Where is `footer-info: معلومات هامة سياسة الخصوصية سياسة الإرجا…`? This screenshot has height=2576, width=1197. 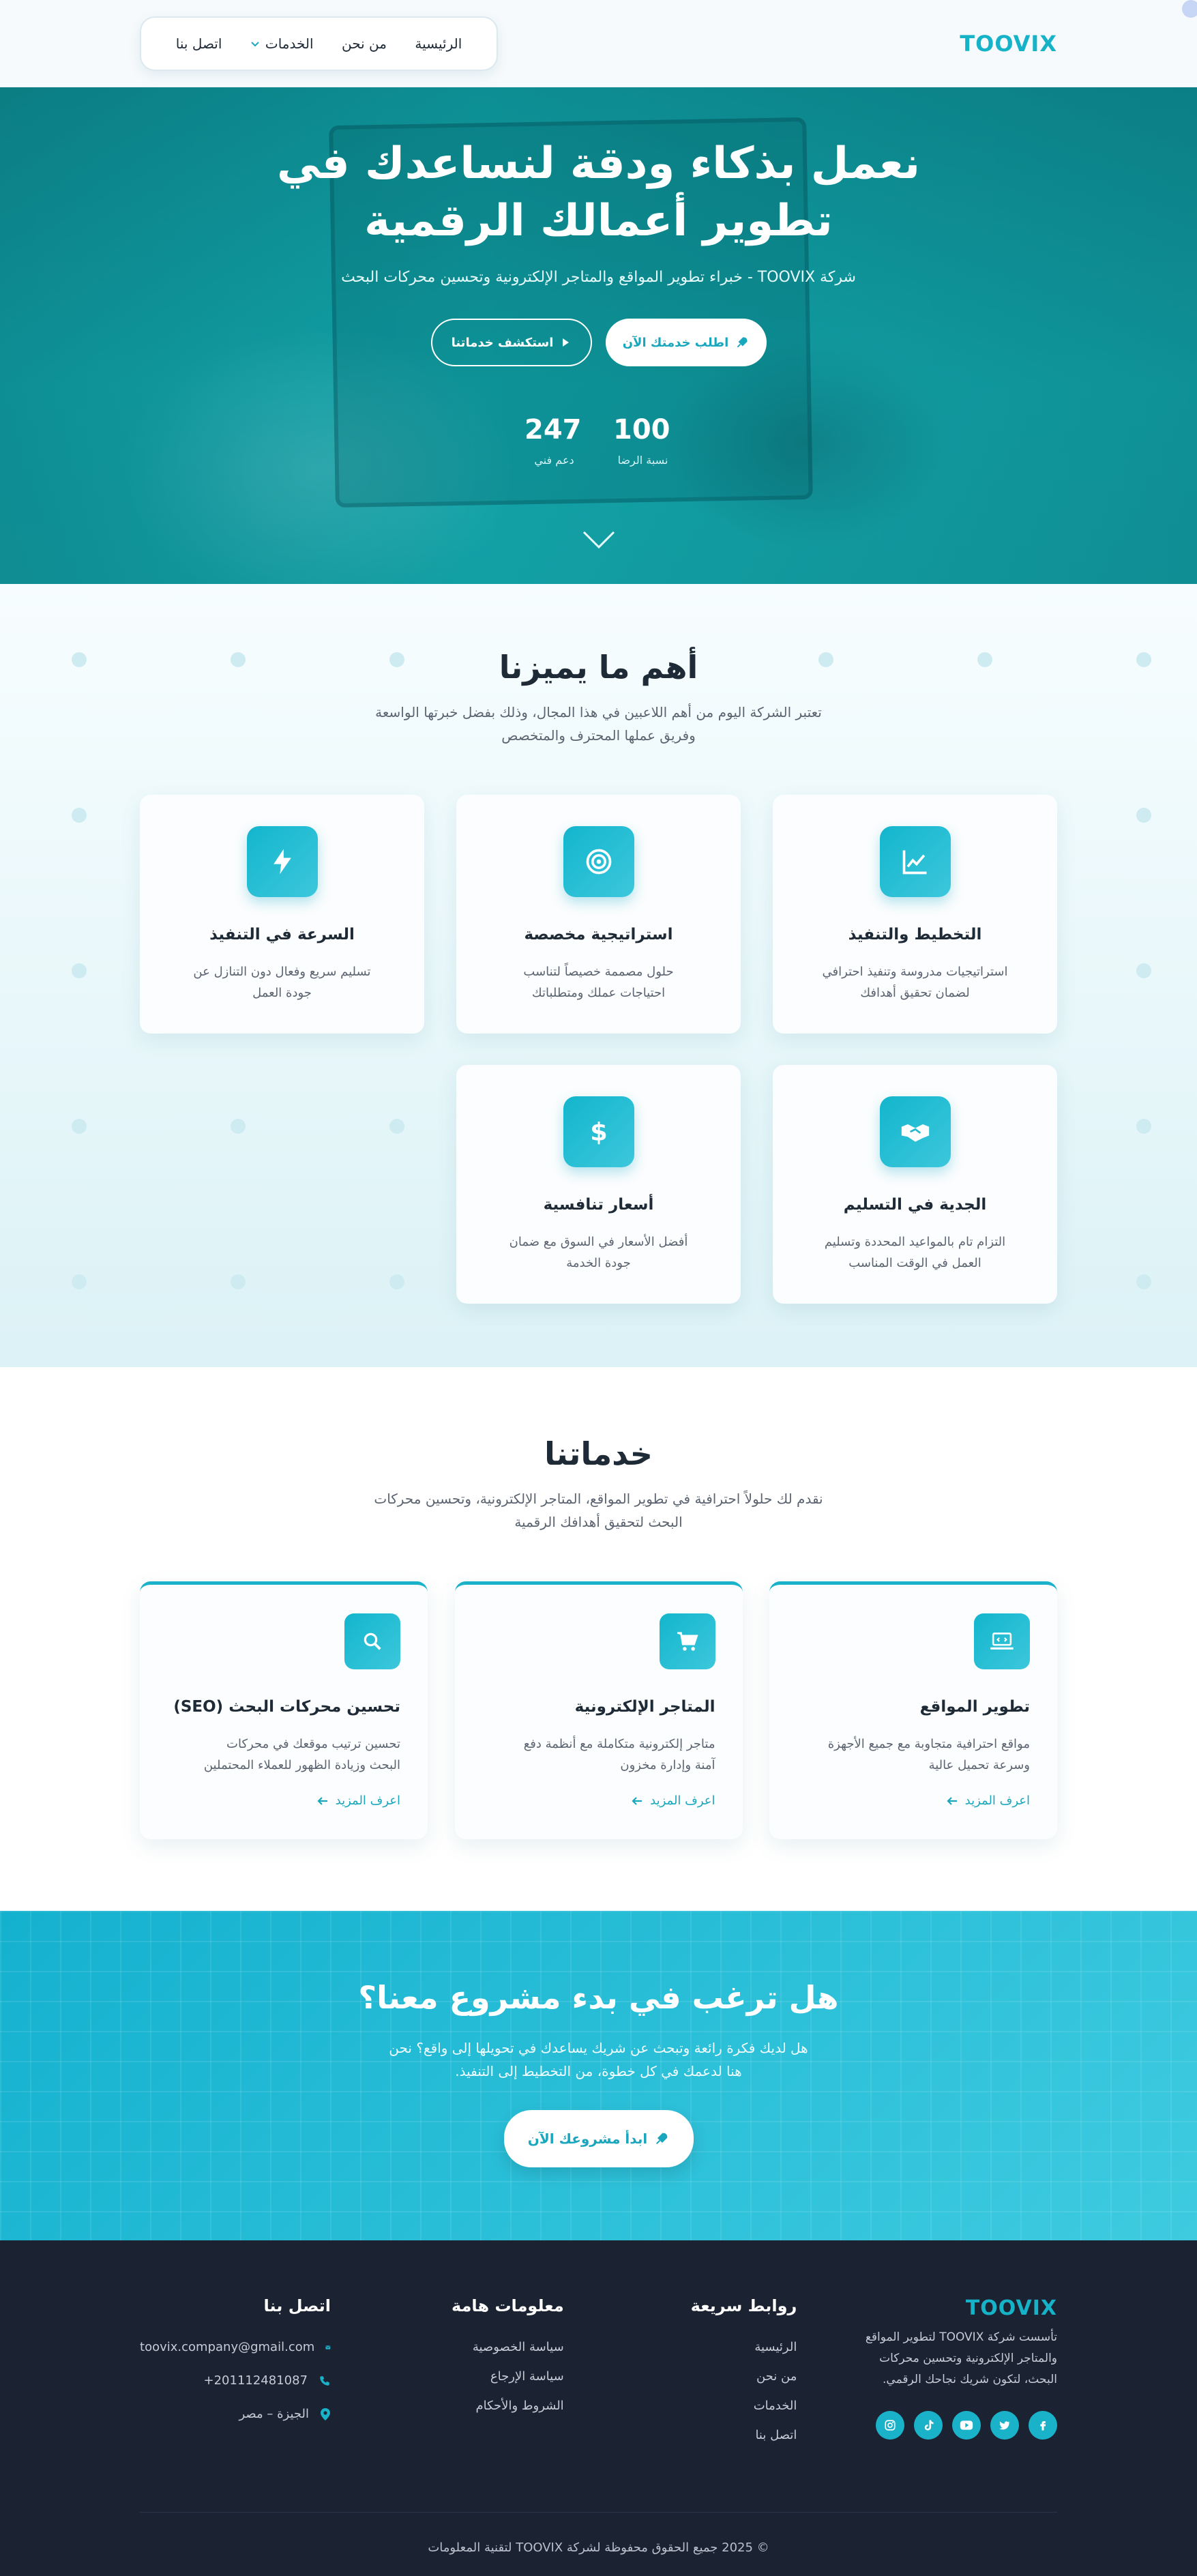 footer-info: معلومات هامة سياسة الخصوصية سياسة الإرجا… is located at coordinates (479, 2376).